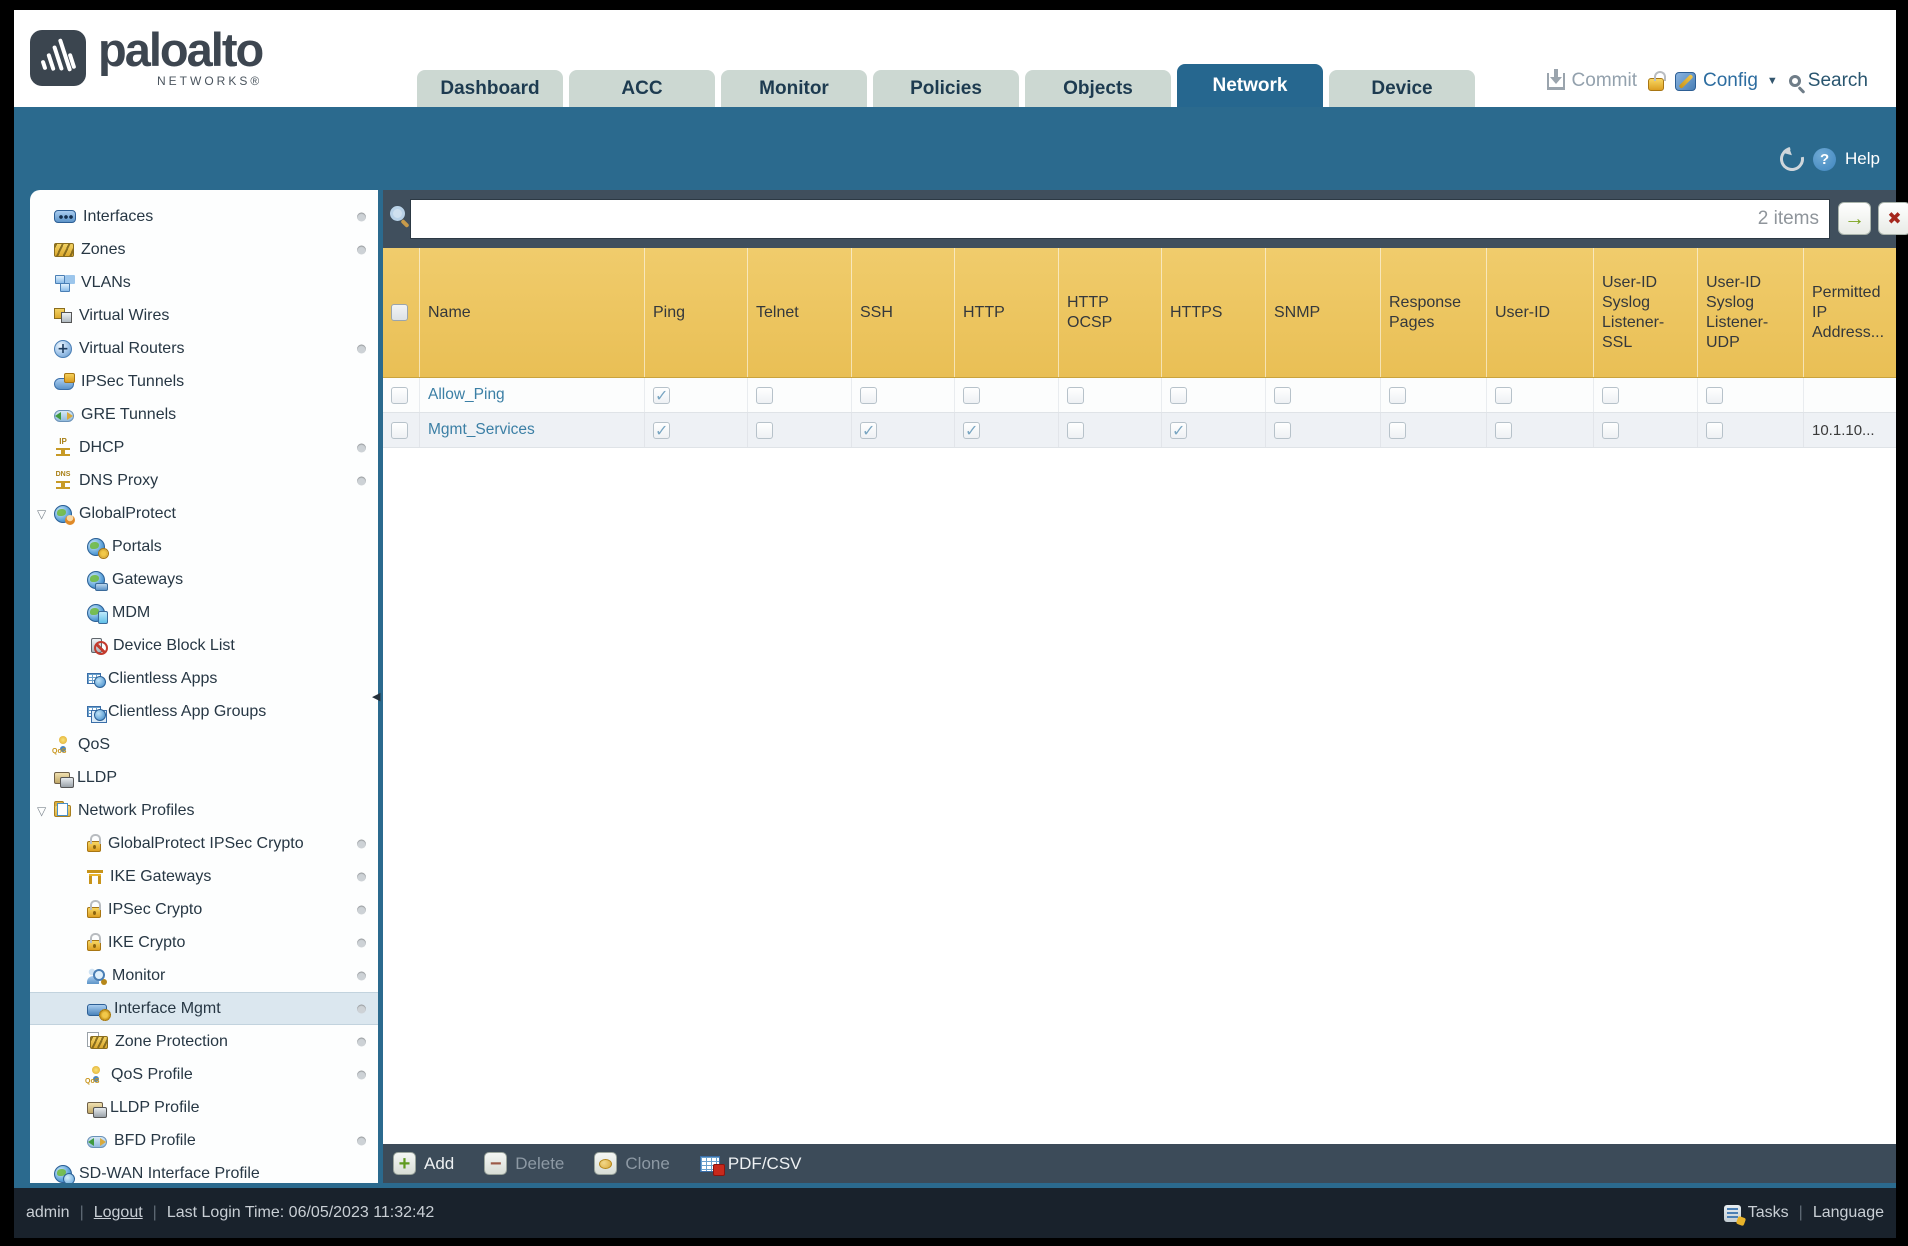 Image resolution: width=1908 pixels, height=1246 pixels. I want to click on sidebar-item-mdm: MDM, so click(204, 612).